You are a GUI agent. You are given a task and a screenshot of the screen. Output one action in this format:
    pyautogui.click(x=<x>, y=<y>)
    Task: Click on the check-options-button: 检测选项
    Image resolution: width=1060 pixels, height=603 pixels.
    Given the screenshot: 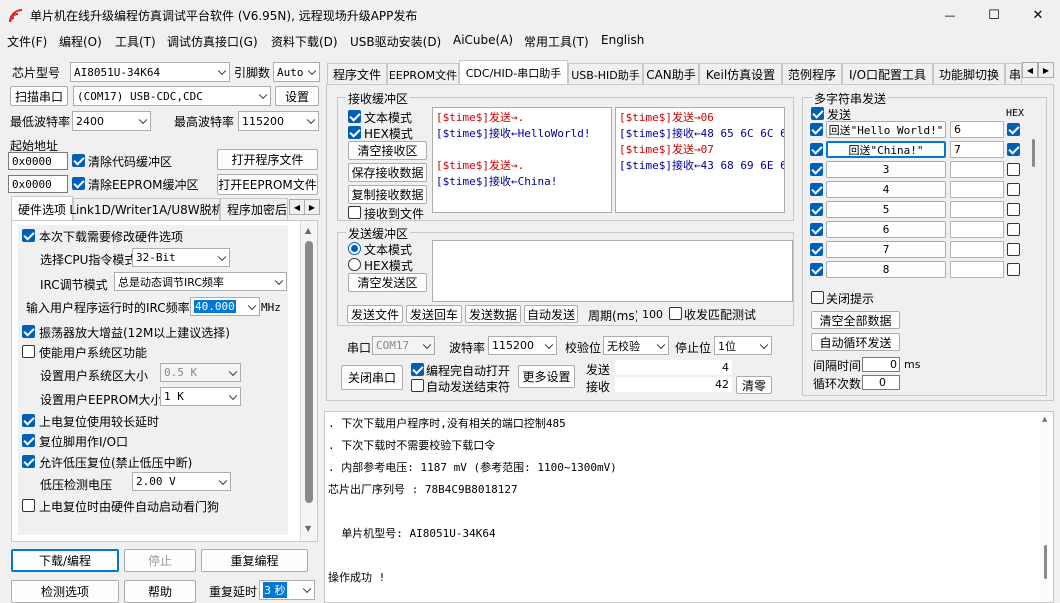 What is the action you would take?
    pyautogui.click(x=65, y=591)
    